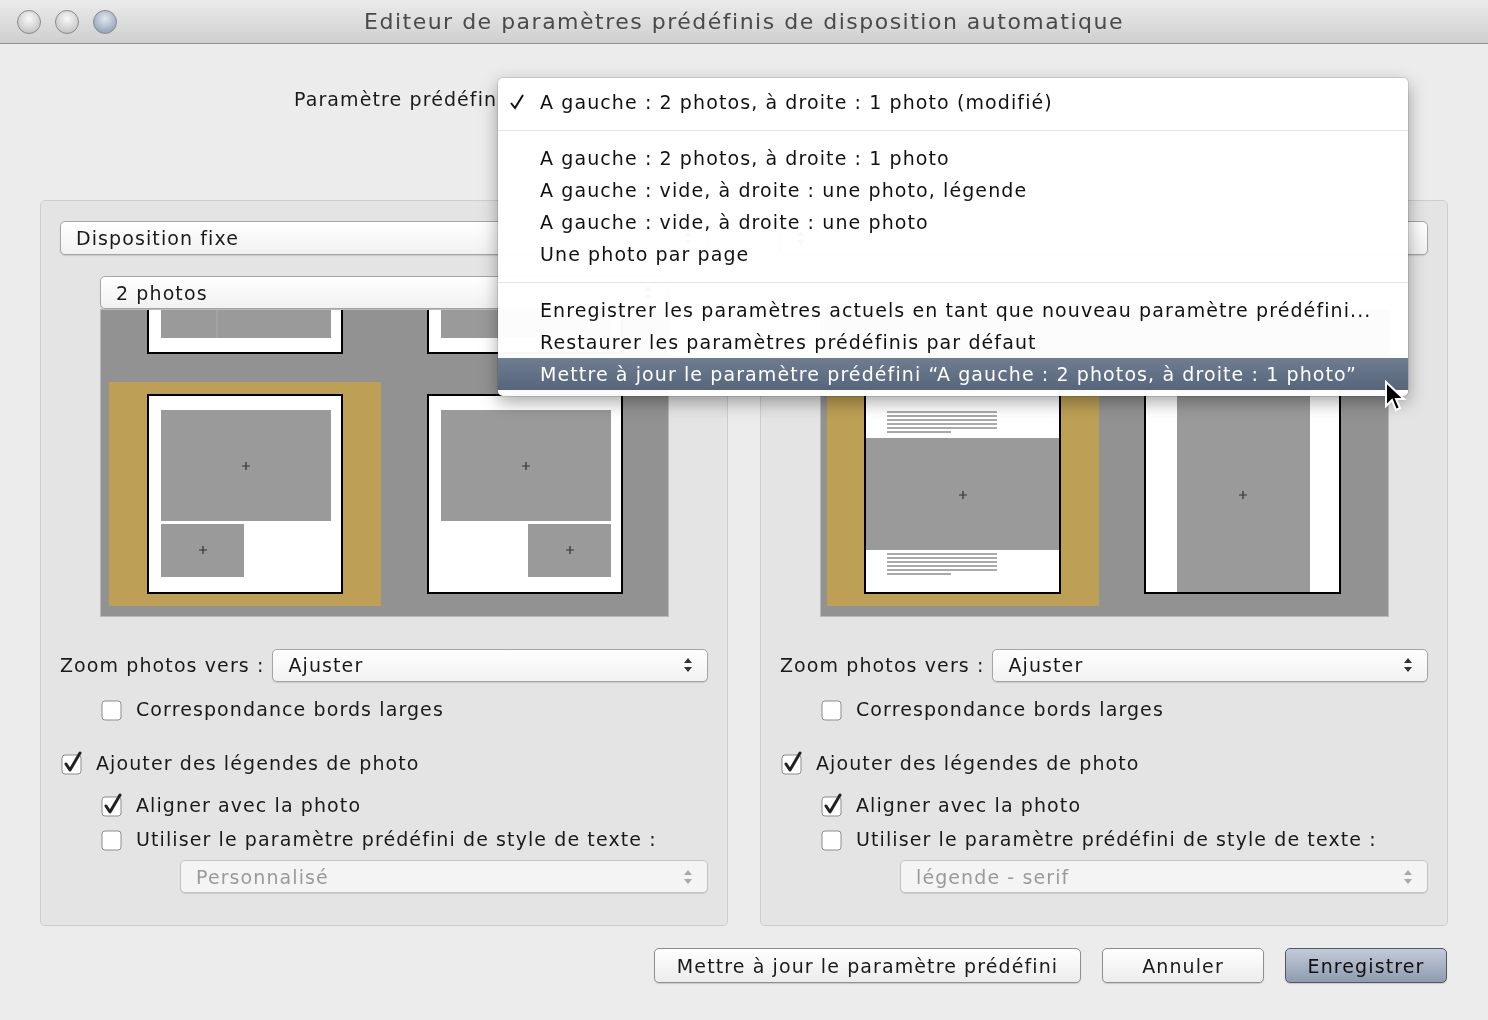 This screenshot has width=1488, height=1020. I want to click on menu-item: A gauche : 2 photos, à droite : 1 photo, so click(953, 158).